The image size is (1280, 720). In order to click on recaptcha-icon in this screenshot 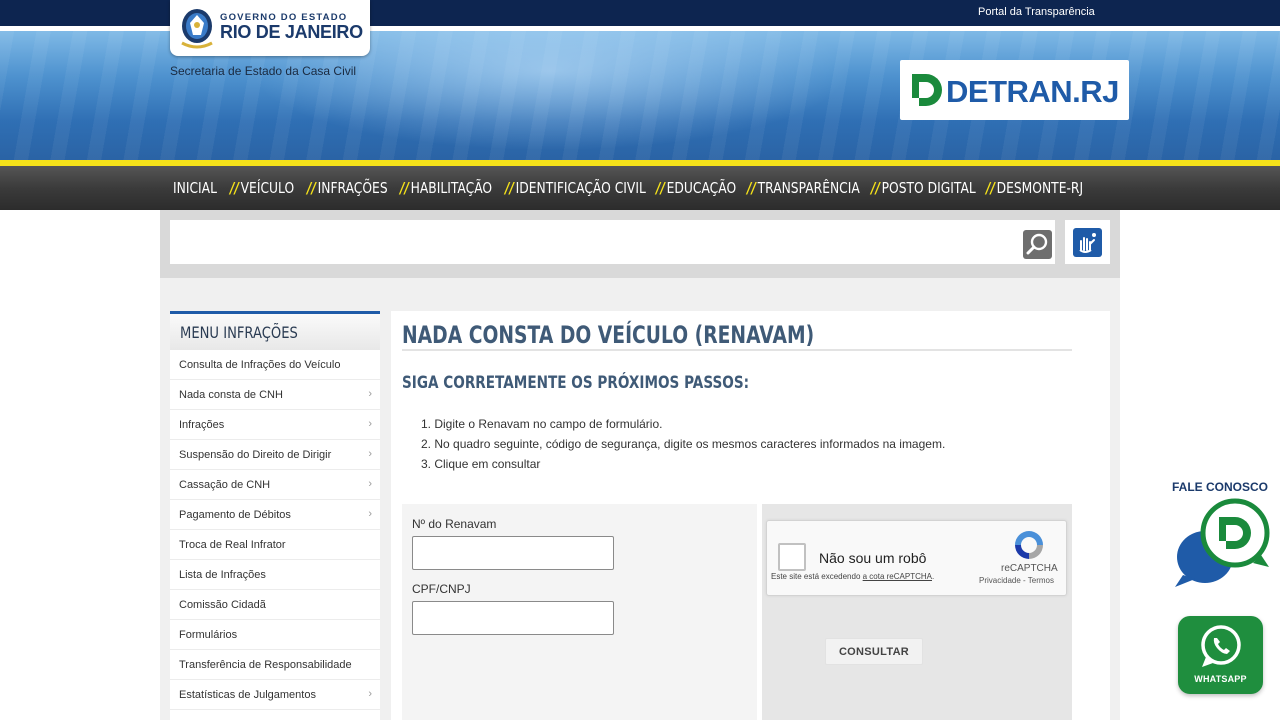, I will do `click(1029, 545)`.